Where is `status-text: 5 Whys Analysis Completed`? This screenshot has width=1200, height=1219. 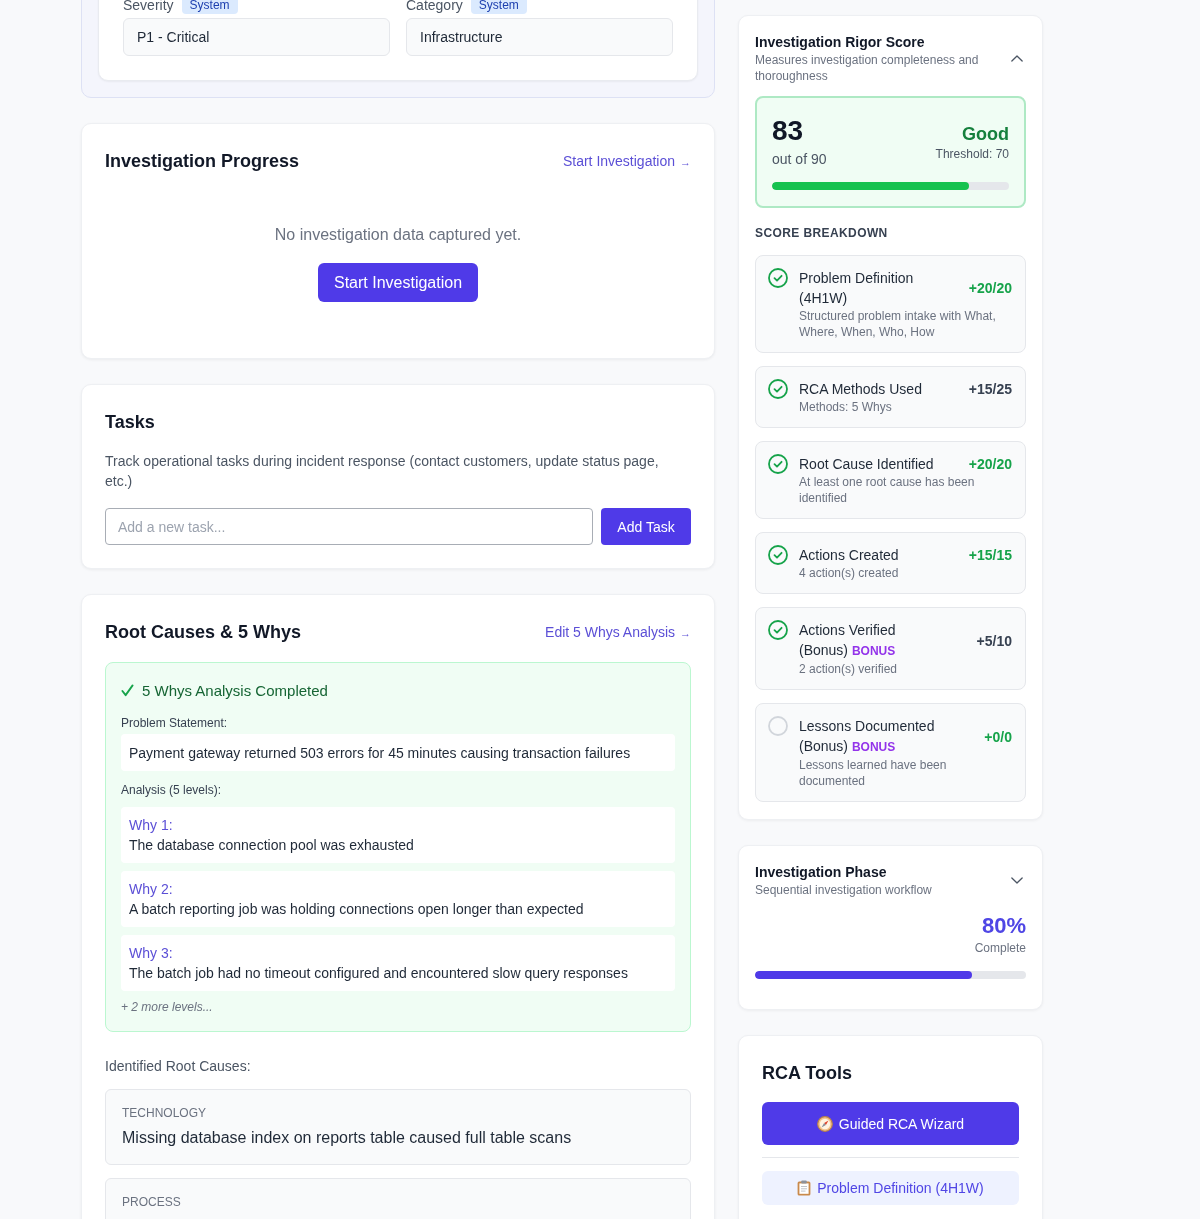 status-text: 5 Whys Analysis Completed is located at coordinates (235, 690).